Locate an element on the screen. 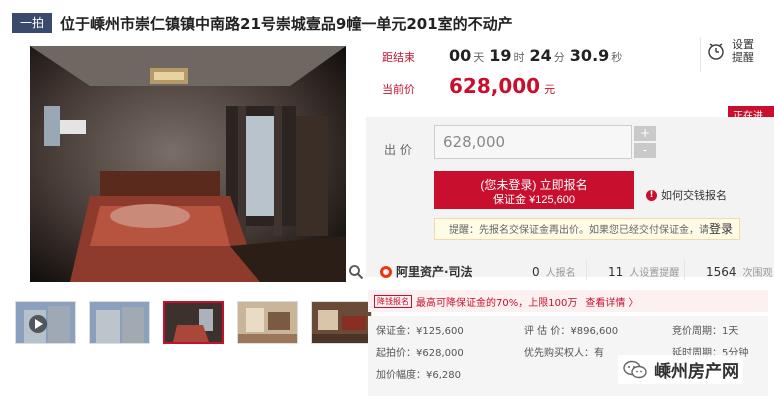 The width and height of the screenshot is (774, 403). auction-round-tag: 一拍 is located at coordinates (32, 23).